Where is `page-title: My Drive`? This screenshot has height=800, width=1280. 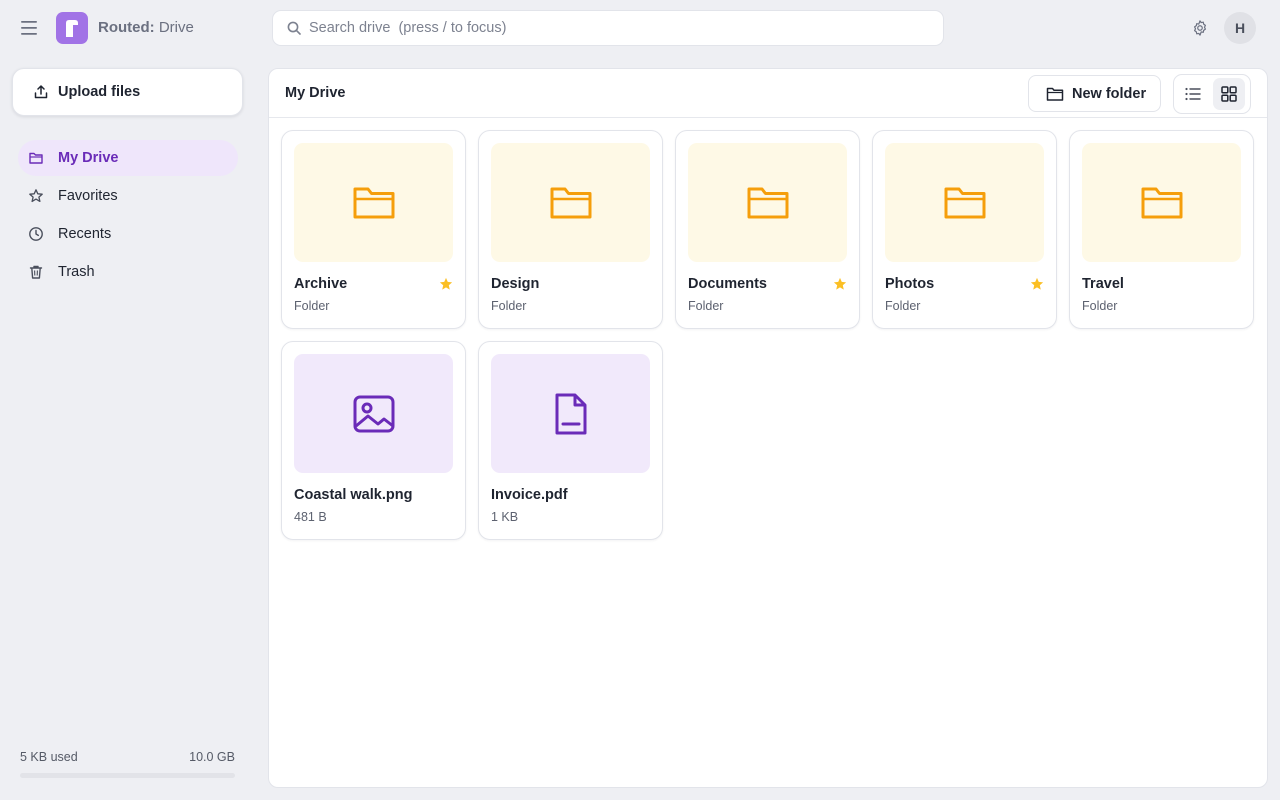
page-title: My Drive is located at coordinates (315, 93).